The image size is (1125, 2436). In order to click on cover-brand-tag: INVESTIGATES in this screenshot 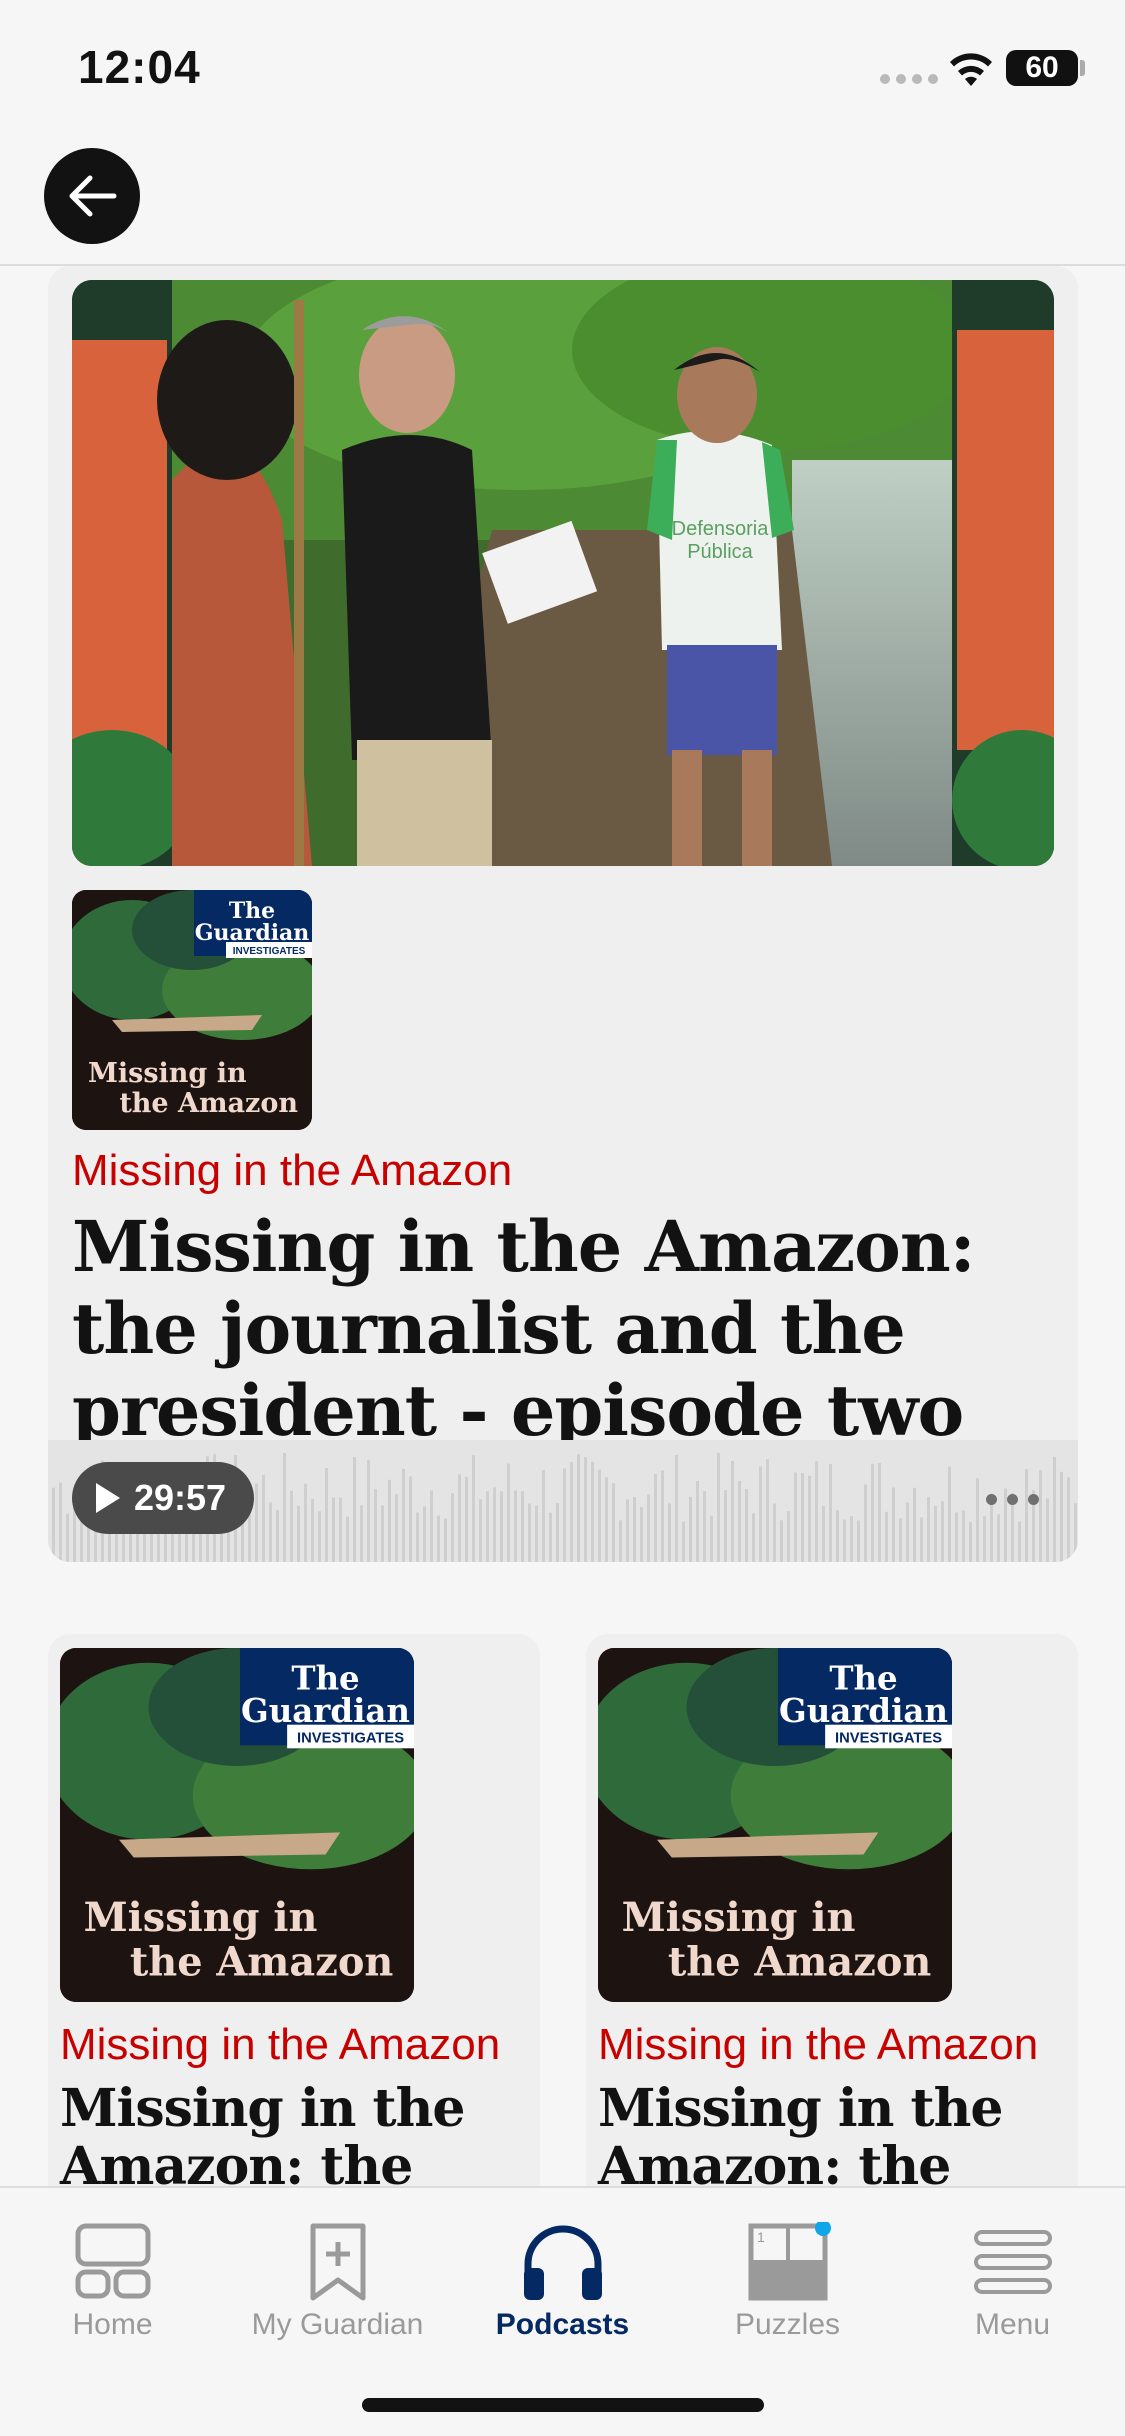, I will do `click(269, 951)`.